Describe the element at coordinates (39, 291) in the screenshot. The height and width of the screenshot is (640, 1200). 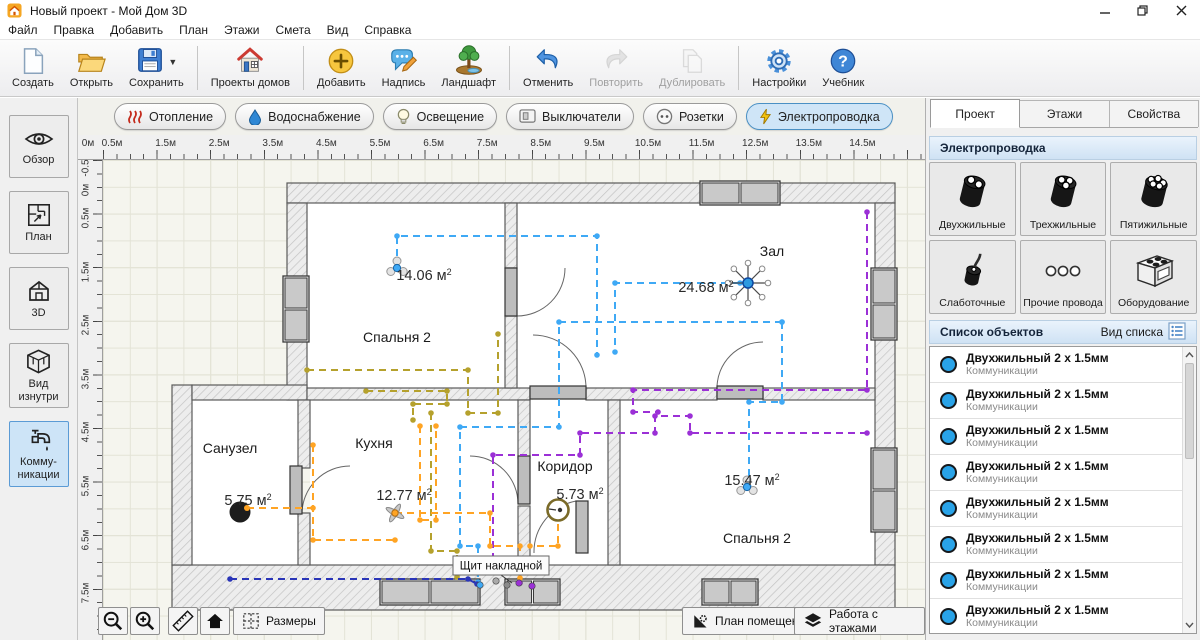
I see `house-3d-icon` at that location.